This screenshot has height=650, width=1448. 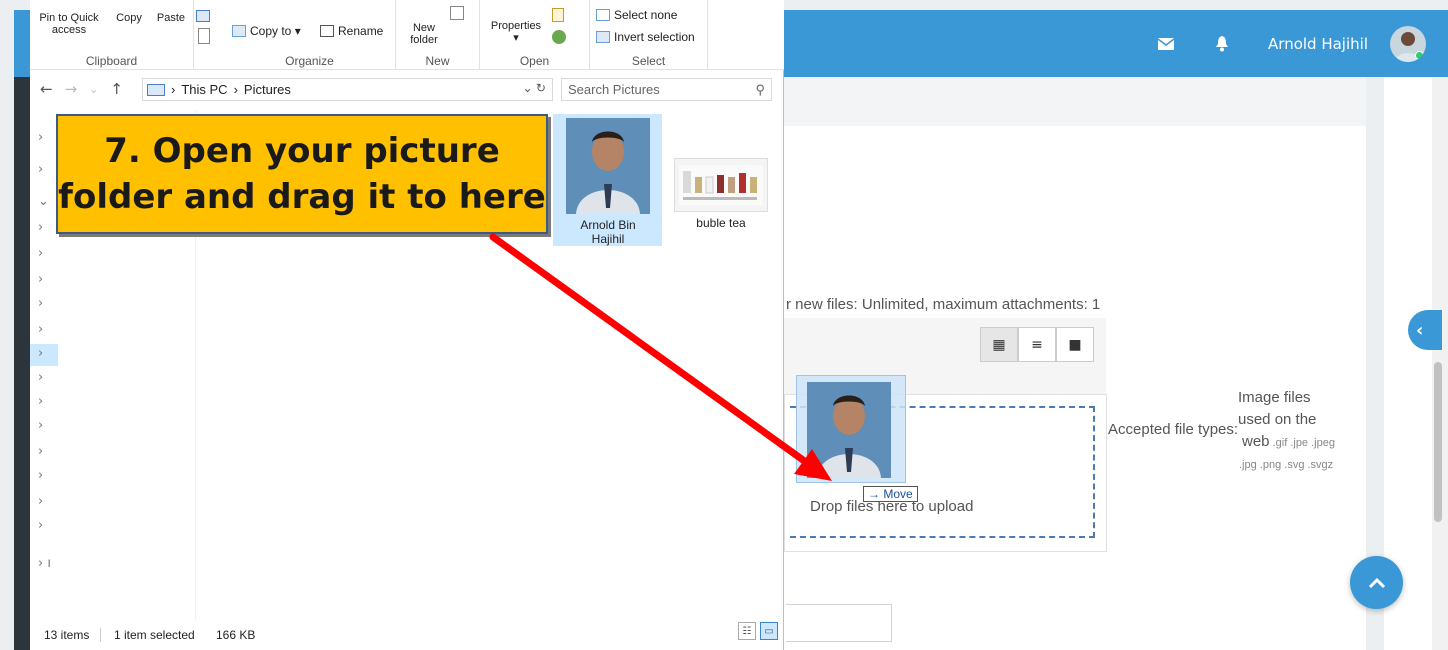 I want to click on up-arrow-icon: ↑, so click(x=116, y=89).